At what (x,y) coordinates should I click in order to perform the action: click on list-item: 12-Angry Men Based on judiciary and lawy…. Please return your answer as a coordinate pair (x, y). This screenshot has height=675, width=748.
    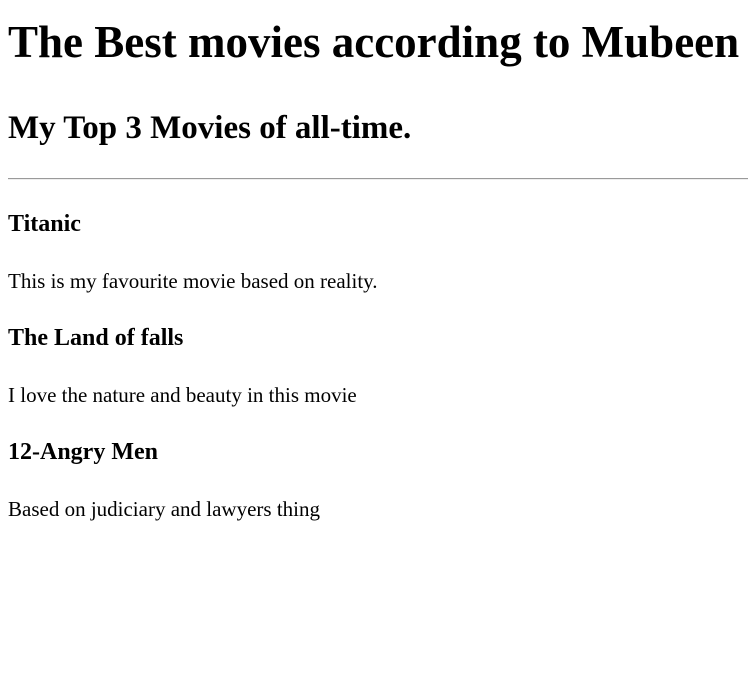
    Looking at the image, I should click on (378, 480).